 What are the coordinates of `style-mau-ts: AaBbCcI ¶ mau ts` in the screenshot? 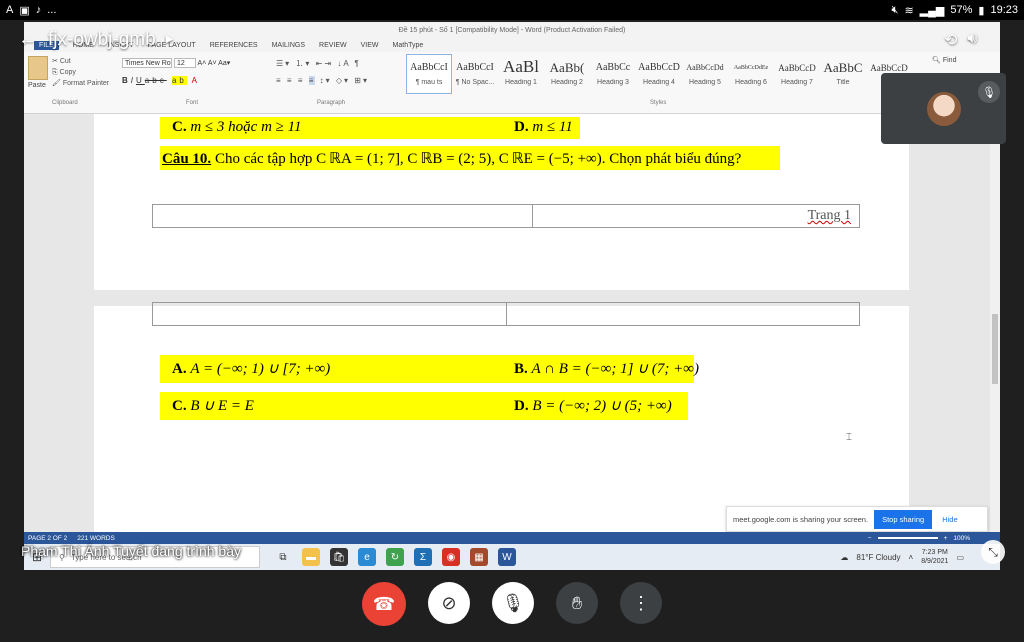 It's located at (429, 74).